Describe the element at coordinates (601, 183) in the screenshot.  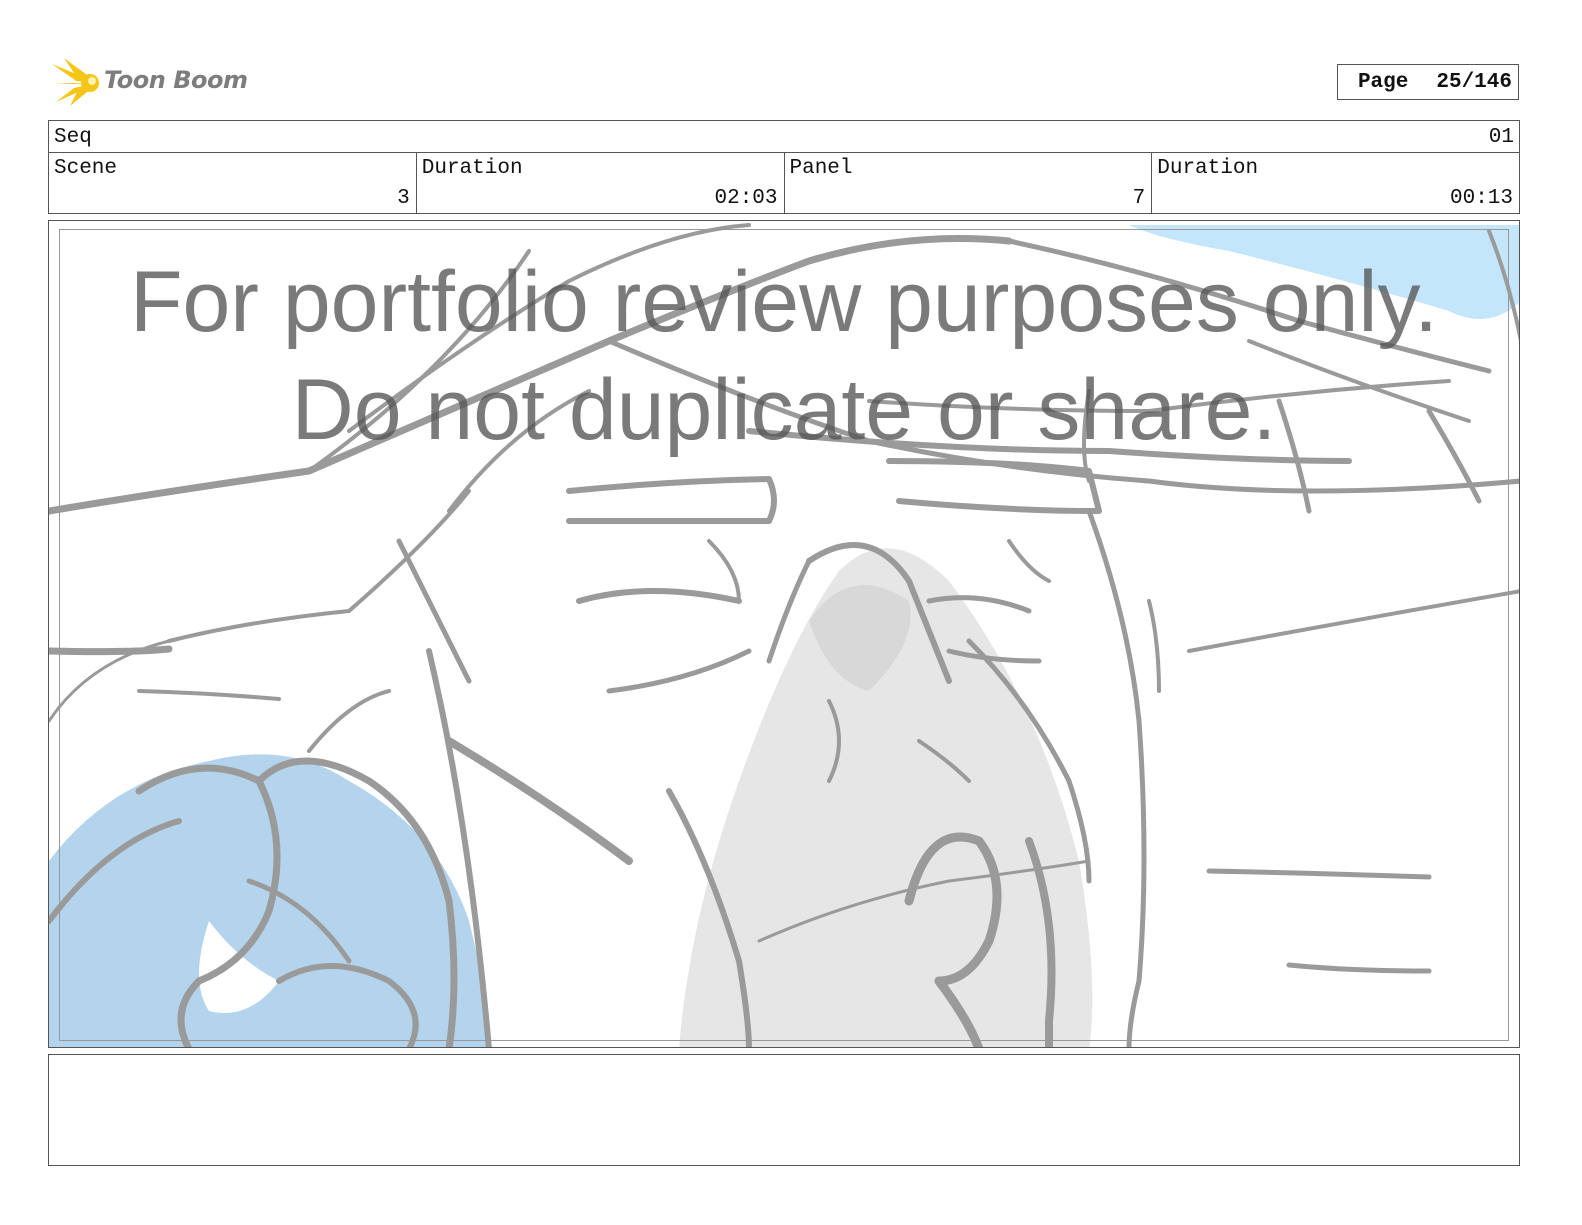
I see `scene-duration-cell: Duration 02:03` at that location.